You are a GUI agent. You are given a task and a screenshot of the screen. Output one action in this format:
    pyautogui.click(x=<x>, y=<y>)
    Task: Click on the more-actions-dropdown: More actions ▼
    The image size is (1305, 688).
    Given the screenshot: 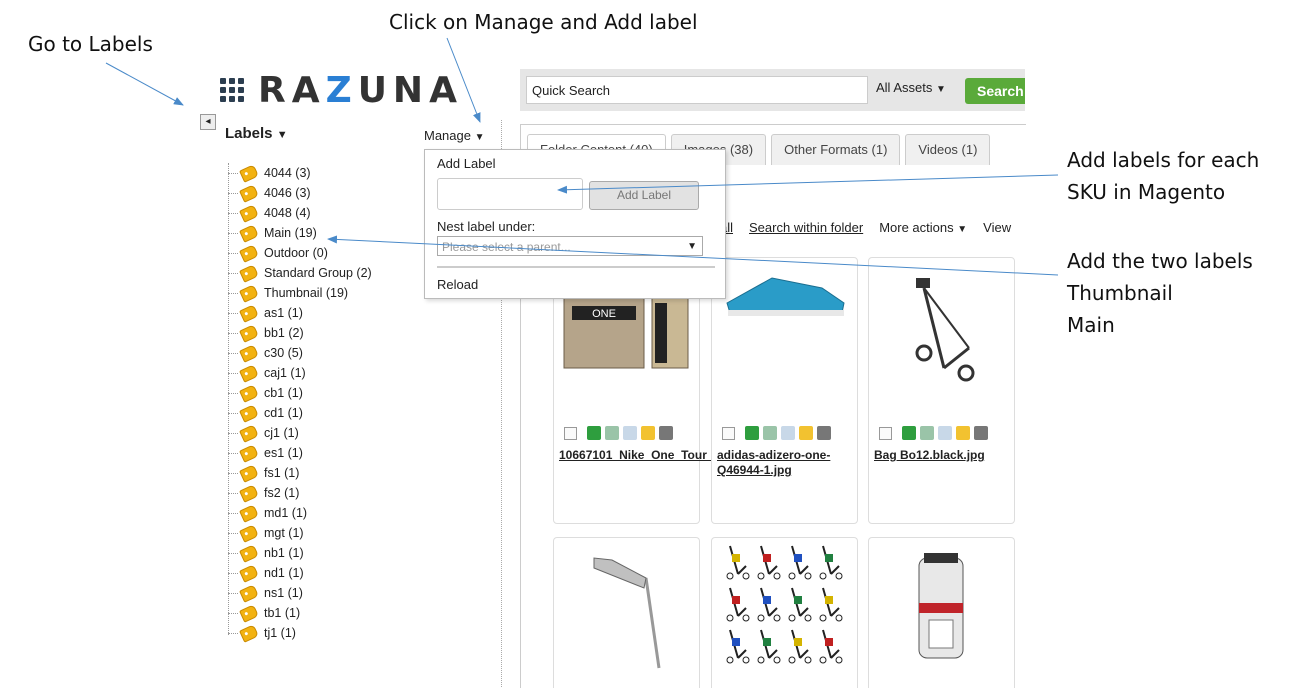 What is the action you would take?
    pyautogui.click(x=923, y=227)
    